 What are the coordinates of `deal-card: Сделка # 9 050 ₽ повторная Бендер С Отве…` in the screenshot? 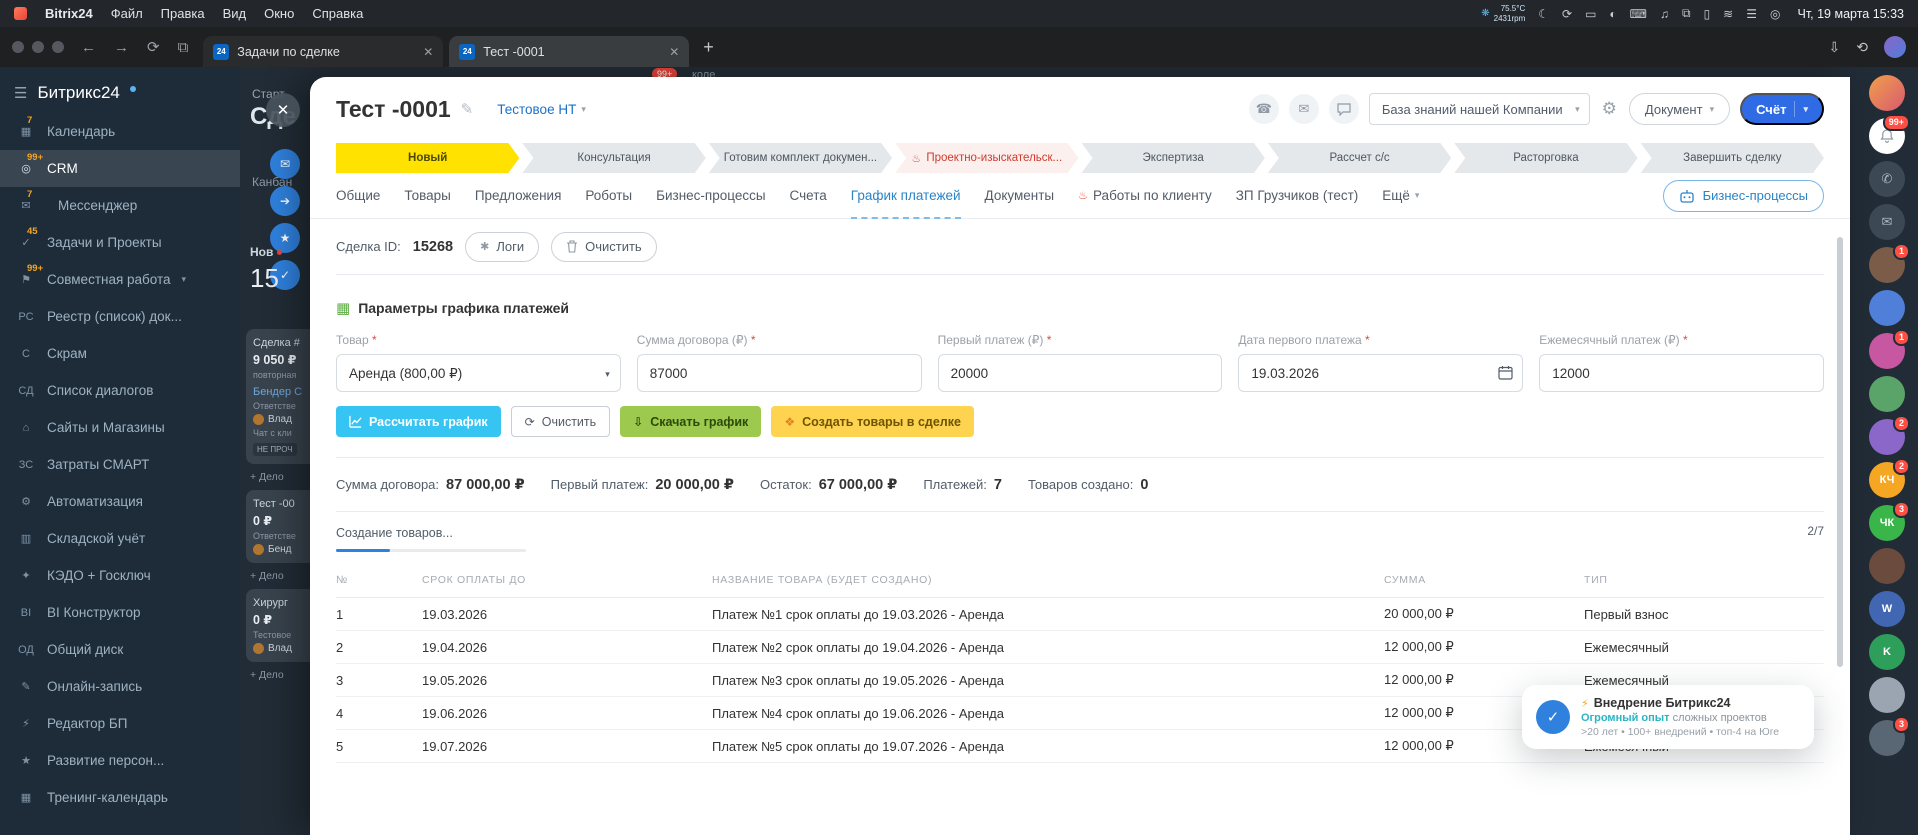 It's located at (281, 396).